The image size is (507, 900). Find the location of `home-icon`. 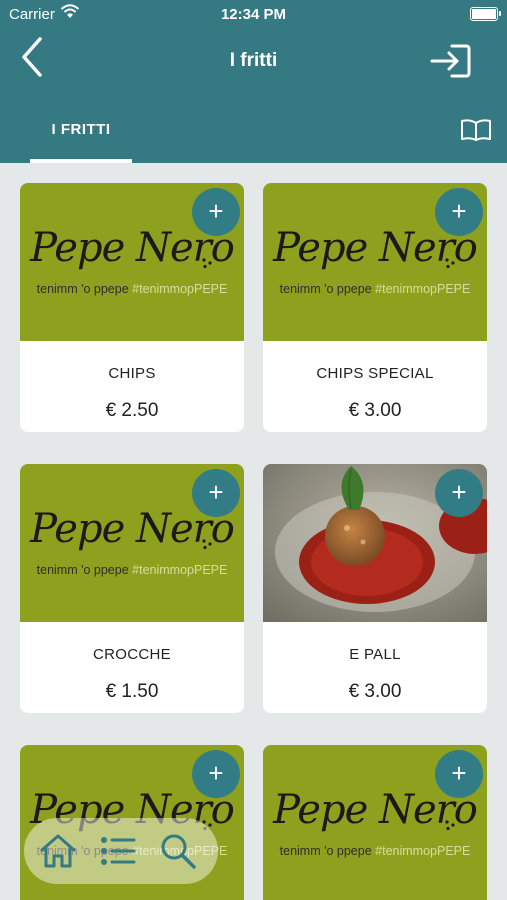

home-icon is located at coordinates (58, 851).